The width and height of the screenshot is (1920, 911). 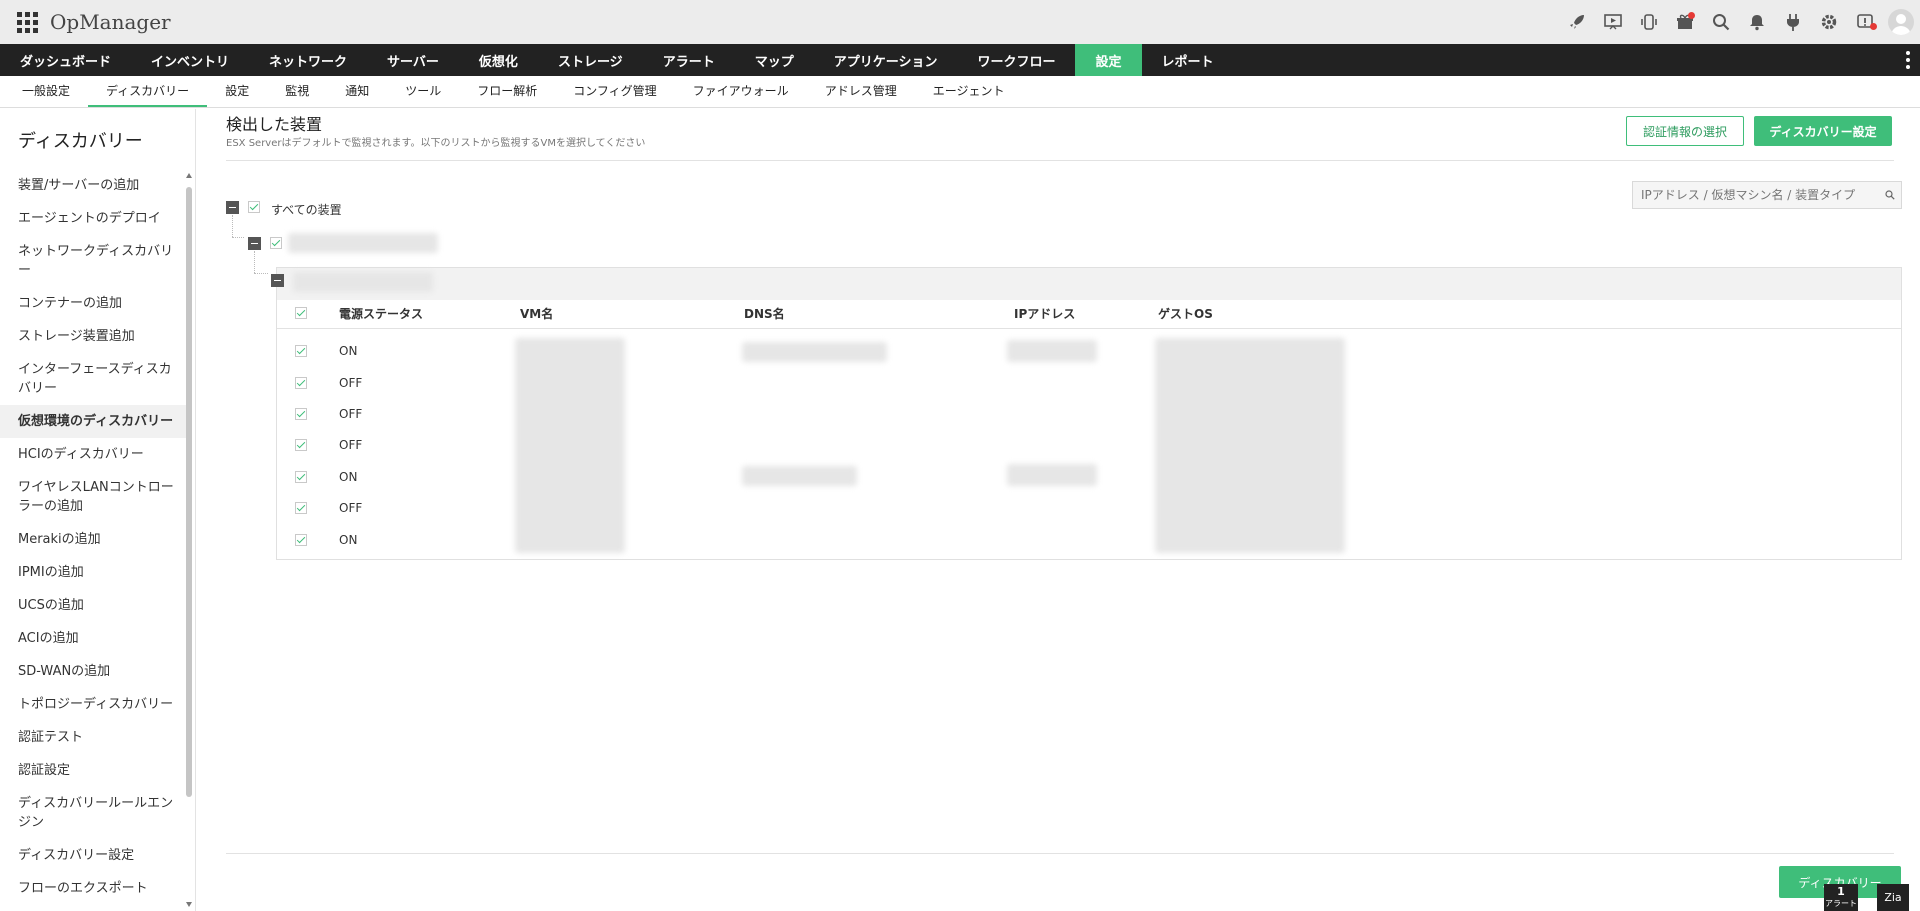 I want to click on power-status: ON, so click(x=348, y=351).